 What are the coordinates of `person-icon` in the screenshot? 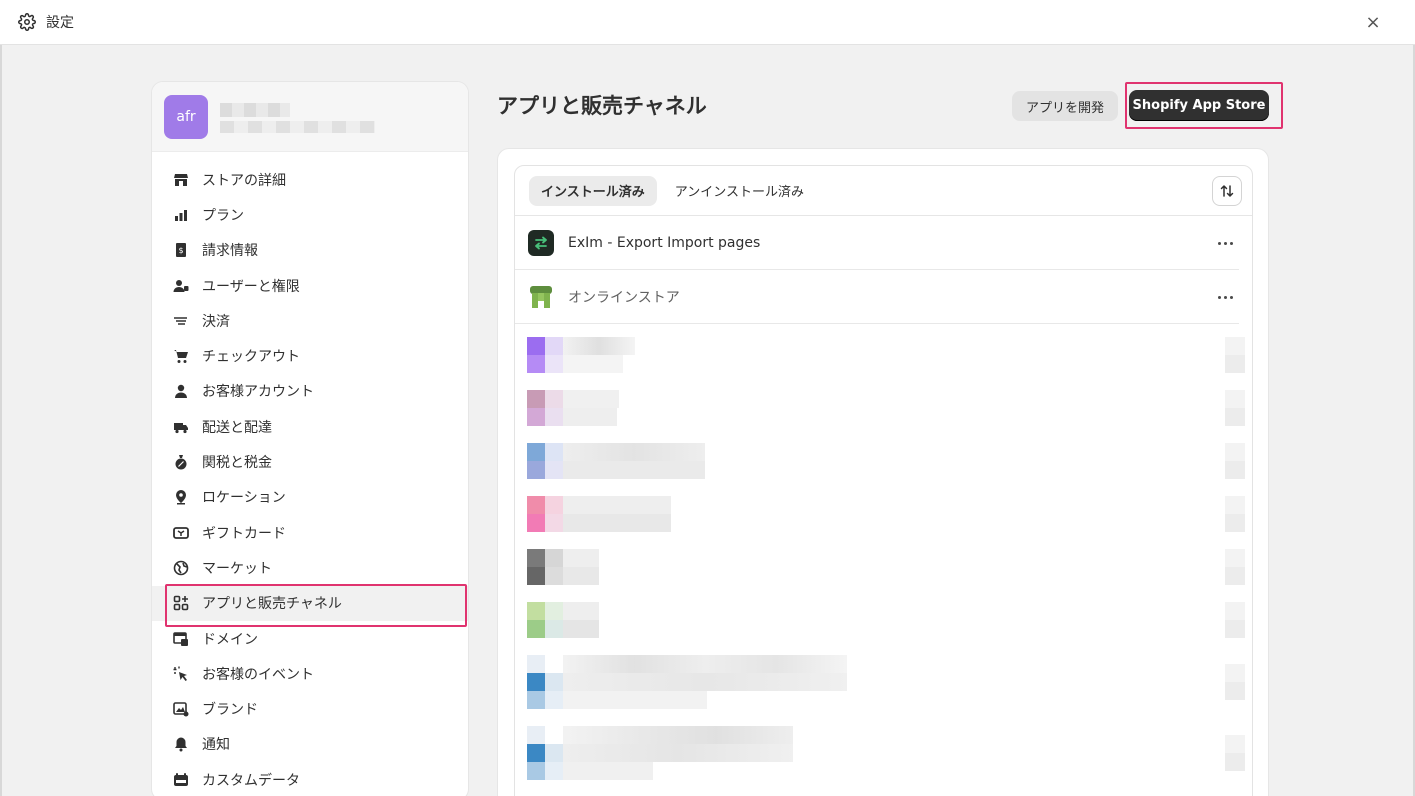 It's located at (181, 391).